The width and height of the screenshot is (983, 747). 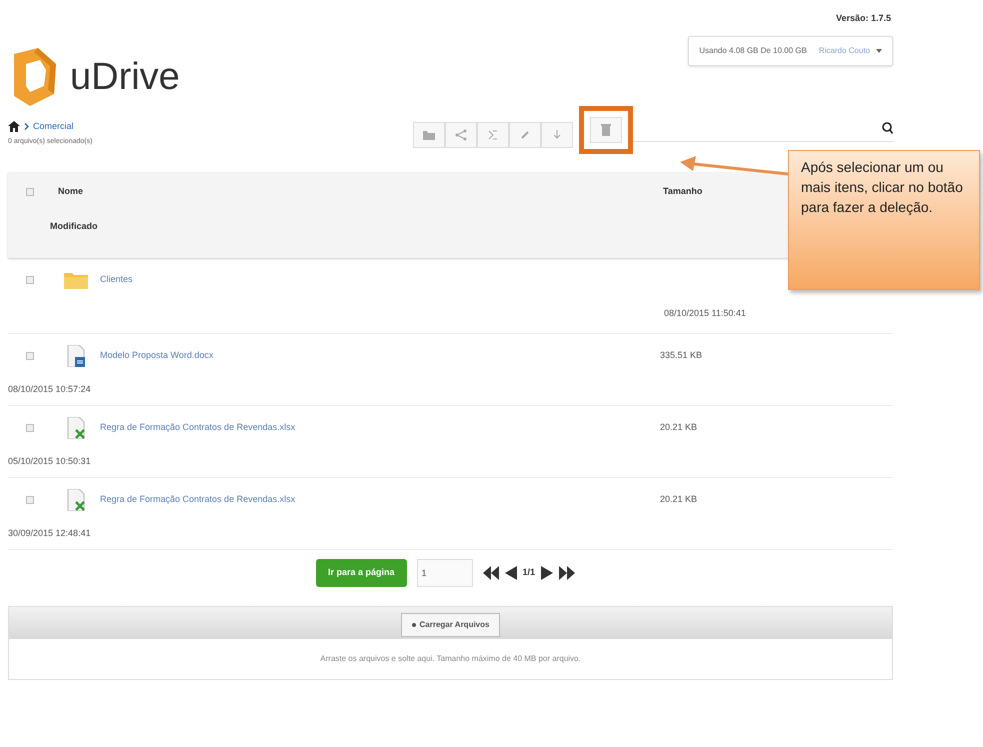 What do you see at coordinates (53, 126) in the screenshot?
I see `breadcrumb-link: Comercial` at bounding box center [53, 126].